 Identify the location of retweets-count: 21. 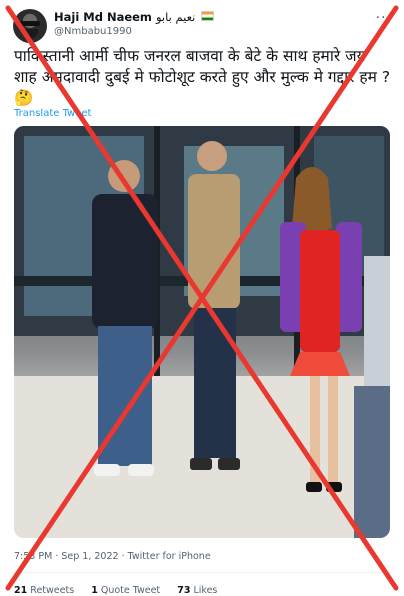
(21, 590).